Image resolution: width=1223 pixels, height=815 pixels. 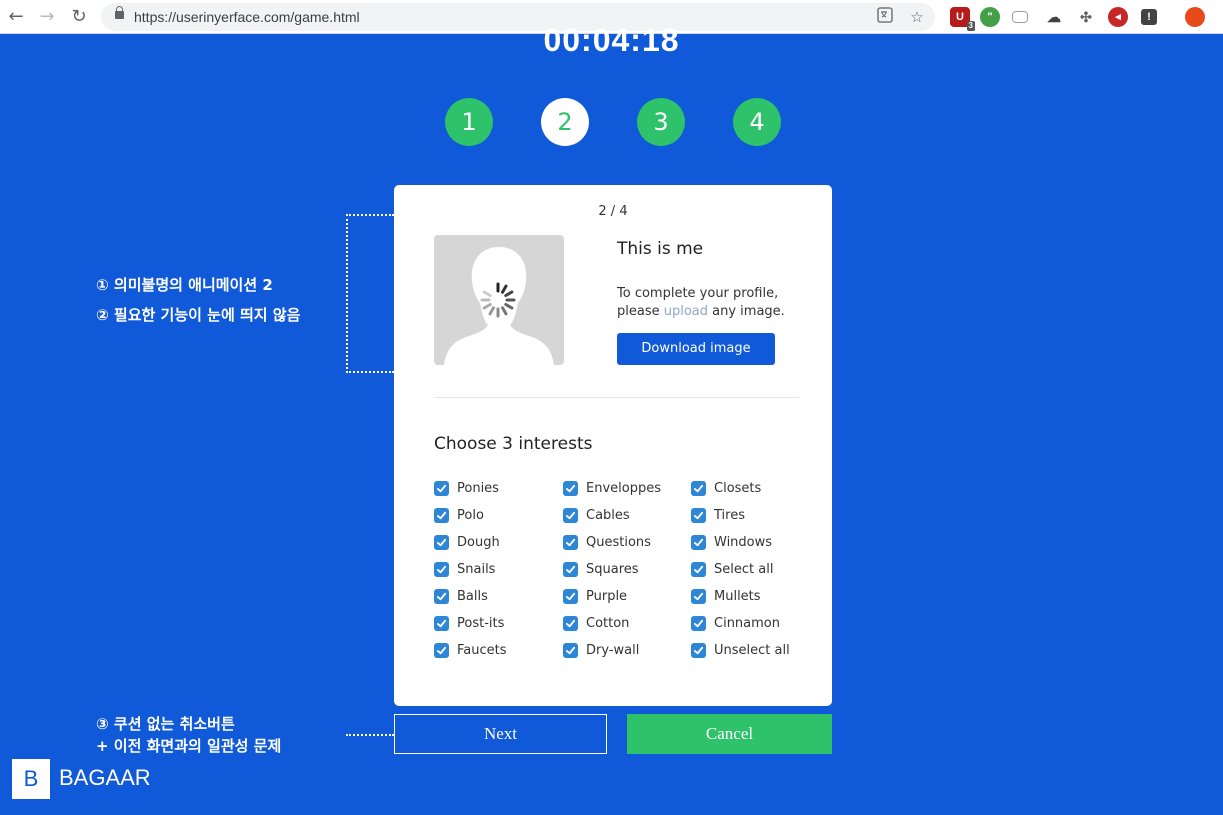 I want to click on download-image-button: Download image, so click(x=696, y=349).